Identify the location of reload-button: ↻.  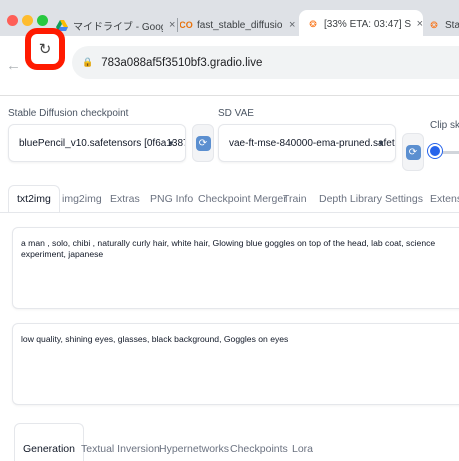
(45, 49).